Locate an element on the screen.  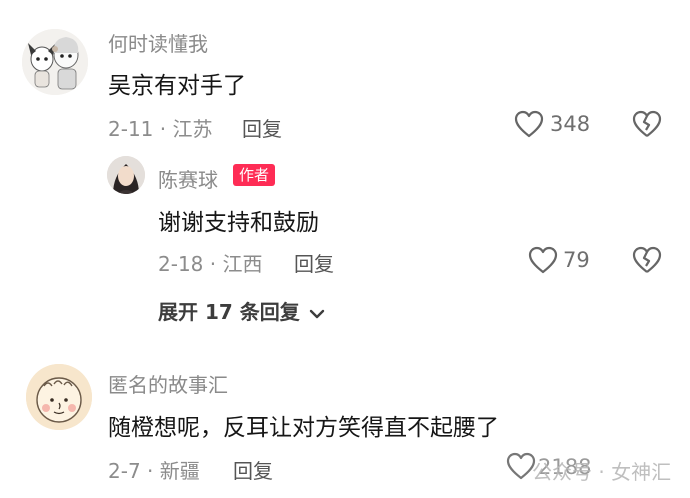
chevron-down-icon is located at coordinates (316, 313).